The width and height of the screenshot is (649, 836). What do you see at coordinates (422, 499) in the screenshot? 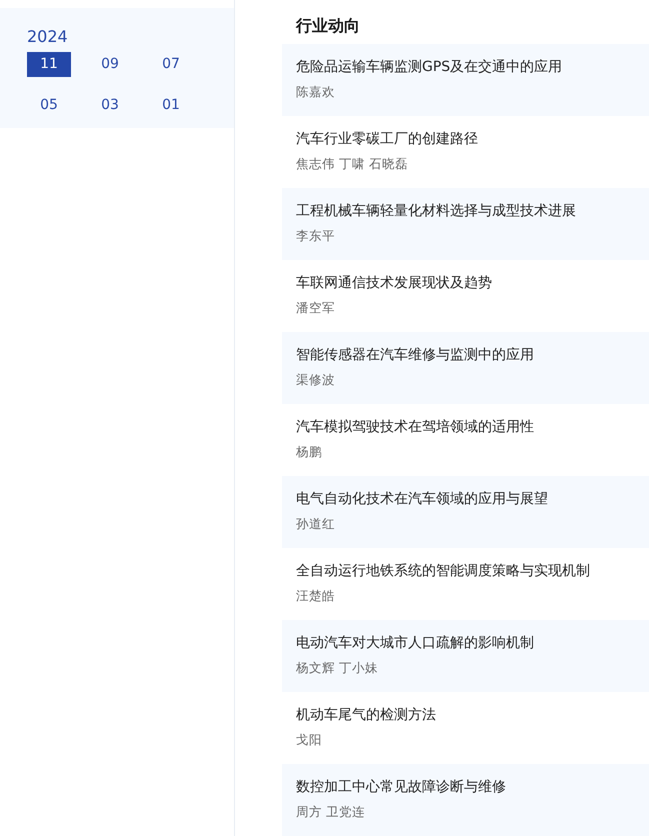
I see `article-title: 电气自动化技术在汽车领域的应用与展望` at bounding box center [422, 499].